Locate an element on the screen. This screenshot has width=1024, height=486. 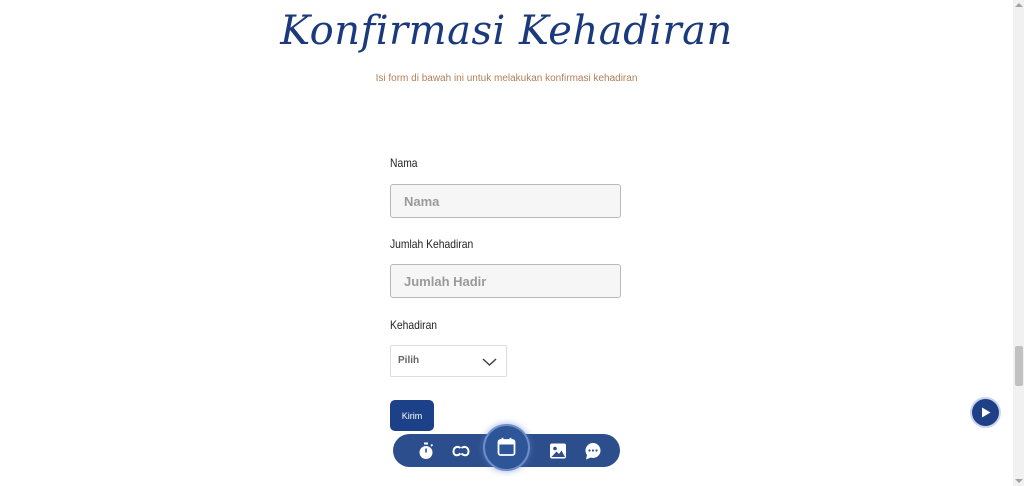
name-input is located at coordinates (505, 201).